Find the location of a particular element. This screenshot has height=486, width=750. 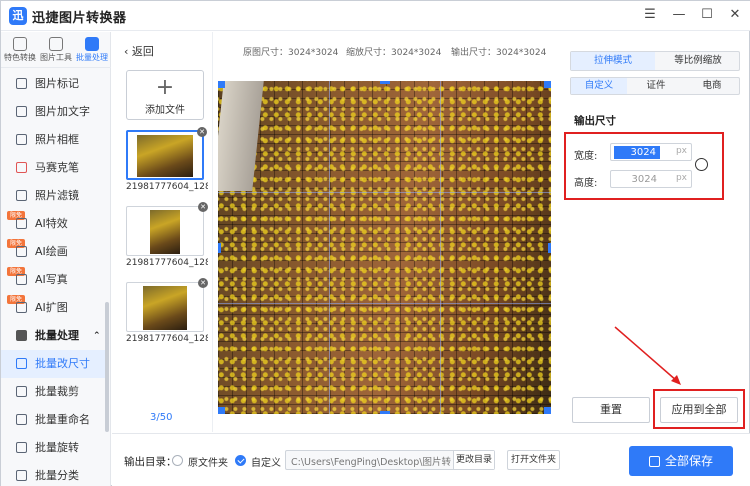

page-indicator: 3/50 is located at coordinates (161, 417).